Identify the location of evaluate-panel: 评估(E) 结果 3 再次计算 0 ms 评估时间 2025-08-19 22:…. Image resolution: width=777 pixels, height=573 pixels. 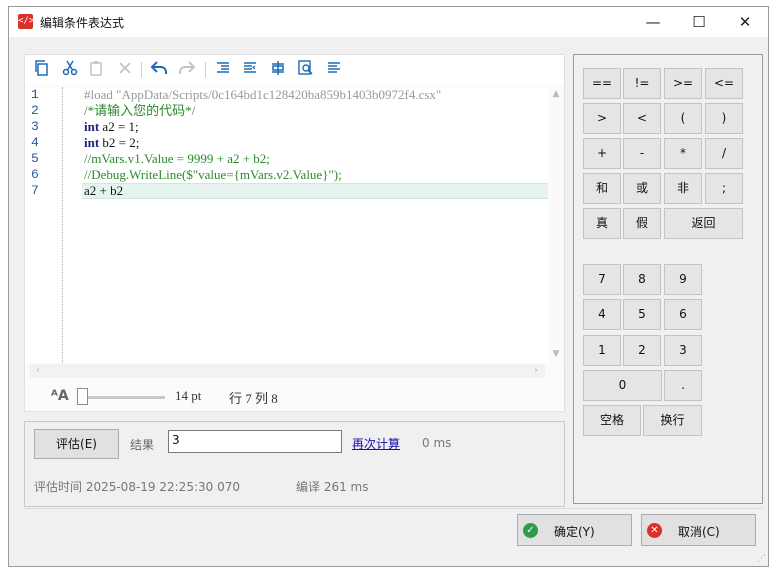
(294, 464).